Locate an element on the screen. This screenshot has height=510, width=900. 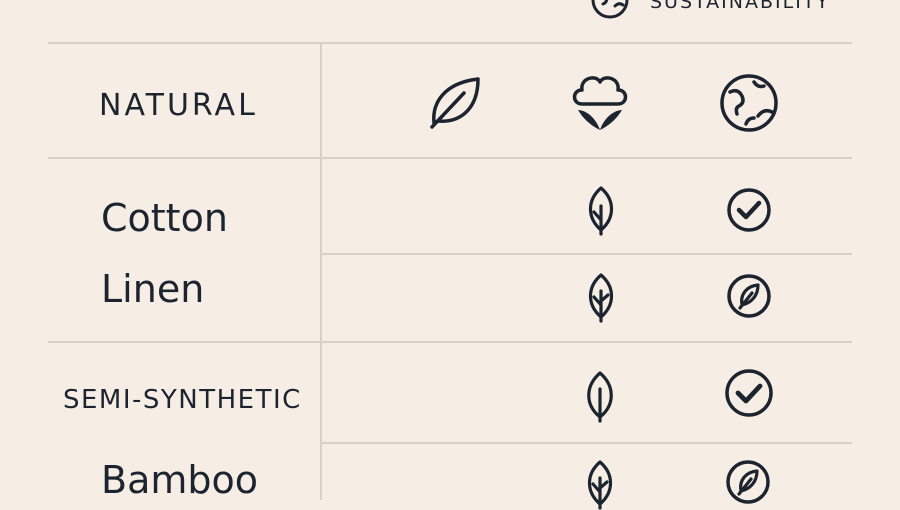
row-label-linen: Linen is located at coordinates (153, 289).